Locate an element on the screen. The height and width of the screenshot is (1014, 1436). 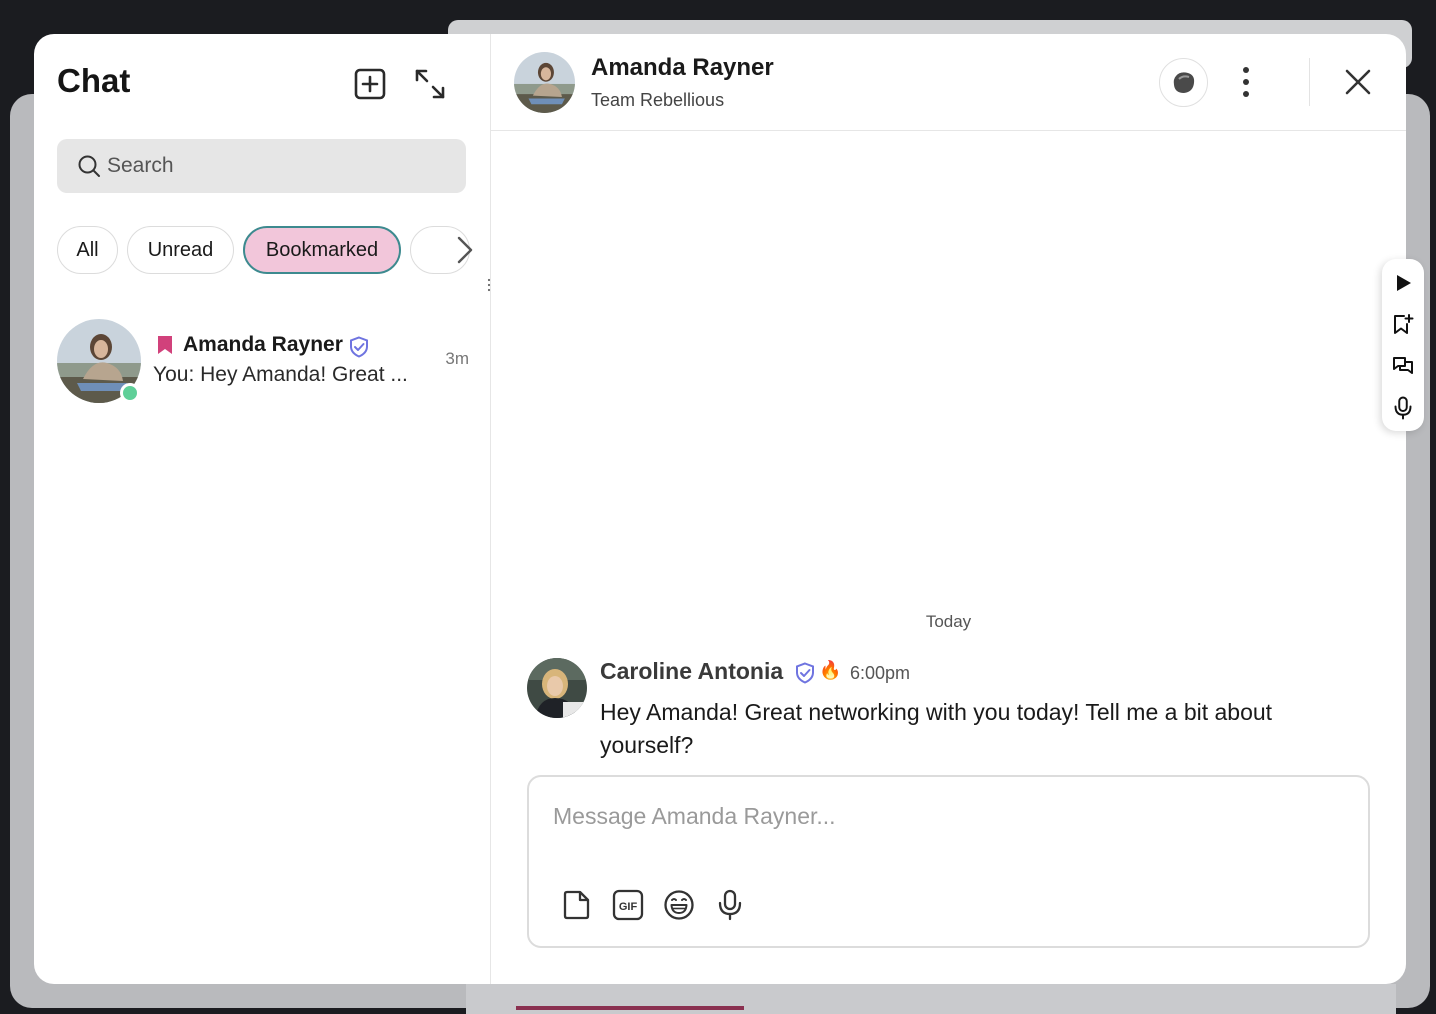
close-button is located at coordinates (1358, 82).